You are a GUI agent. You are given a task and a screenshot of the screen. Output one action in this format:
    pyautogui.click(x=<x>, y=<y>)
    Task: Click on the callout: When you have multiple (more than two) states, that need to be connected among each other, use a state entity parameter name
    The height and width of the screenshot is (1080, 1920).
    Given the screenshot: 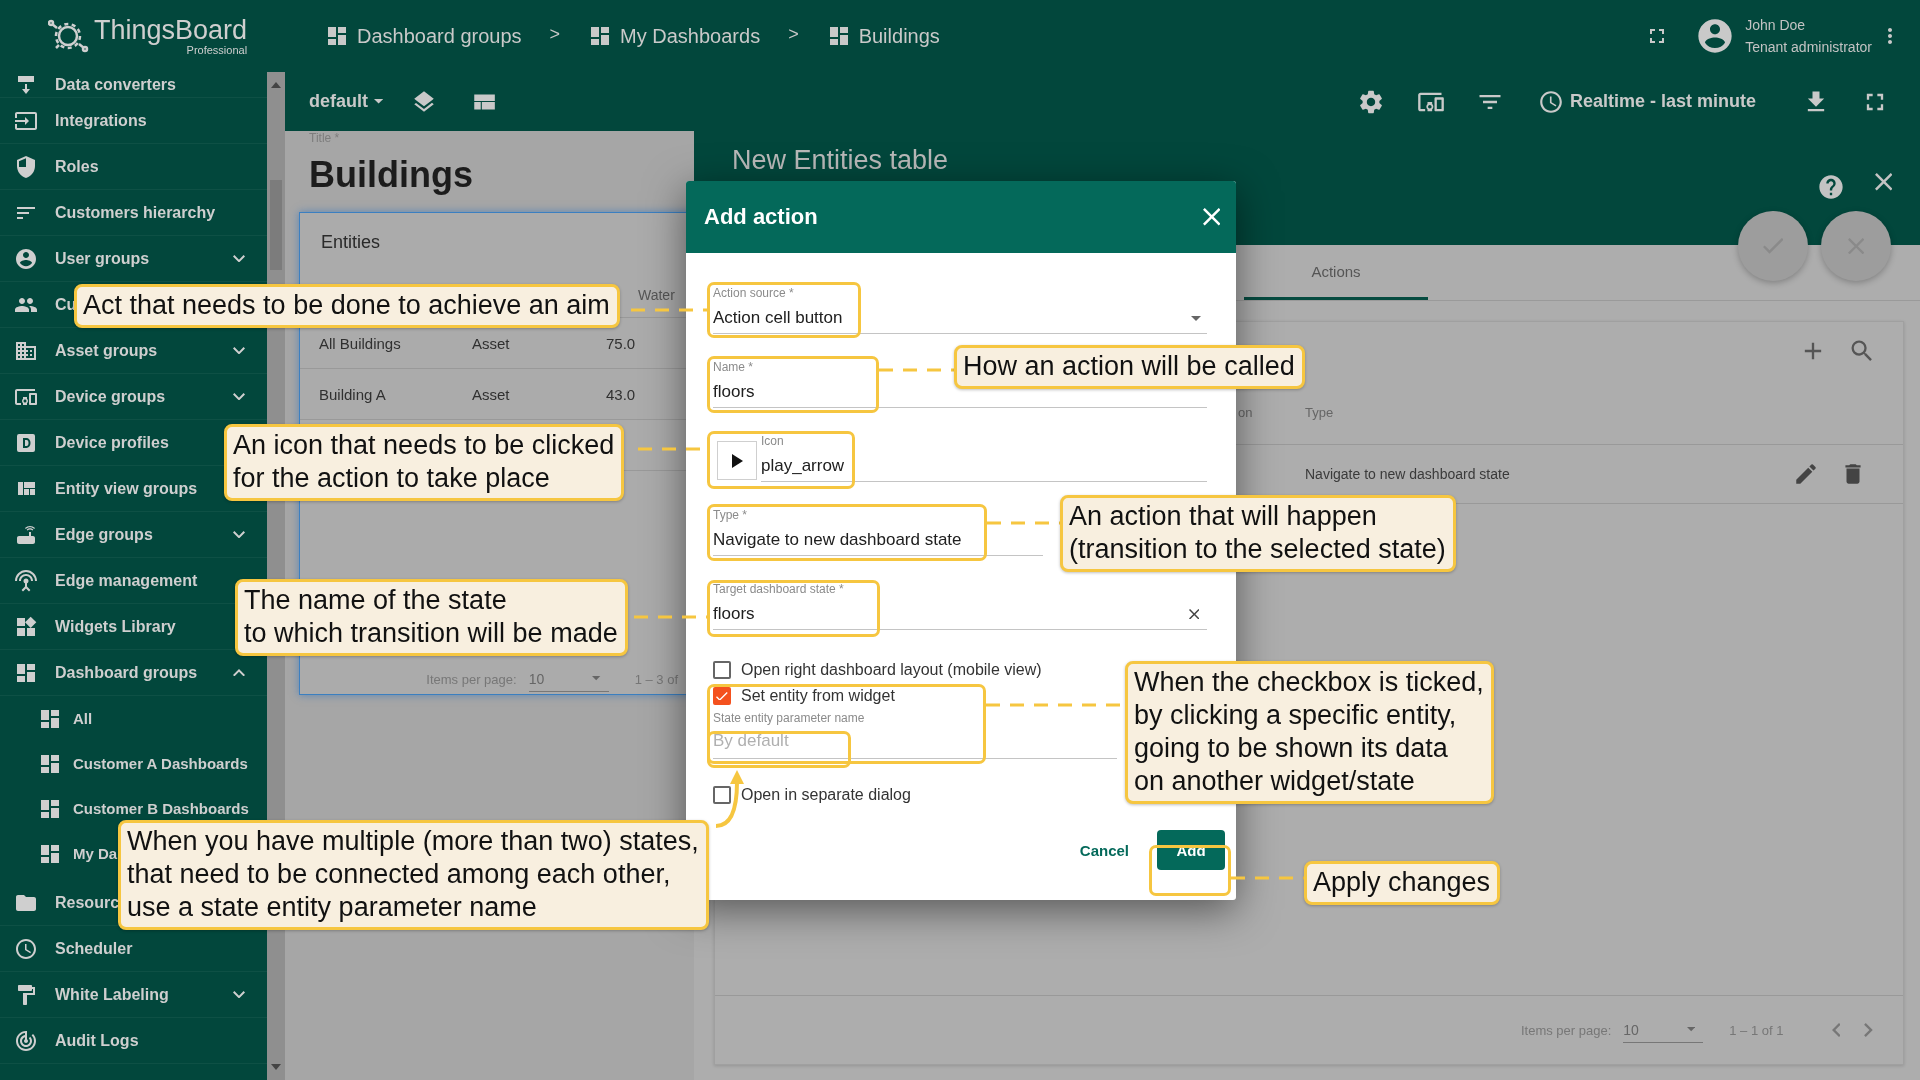 What is the action you would take?
    pyautogui.click(x=413, y=875)
    